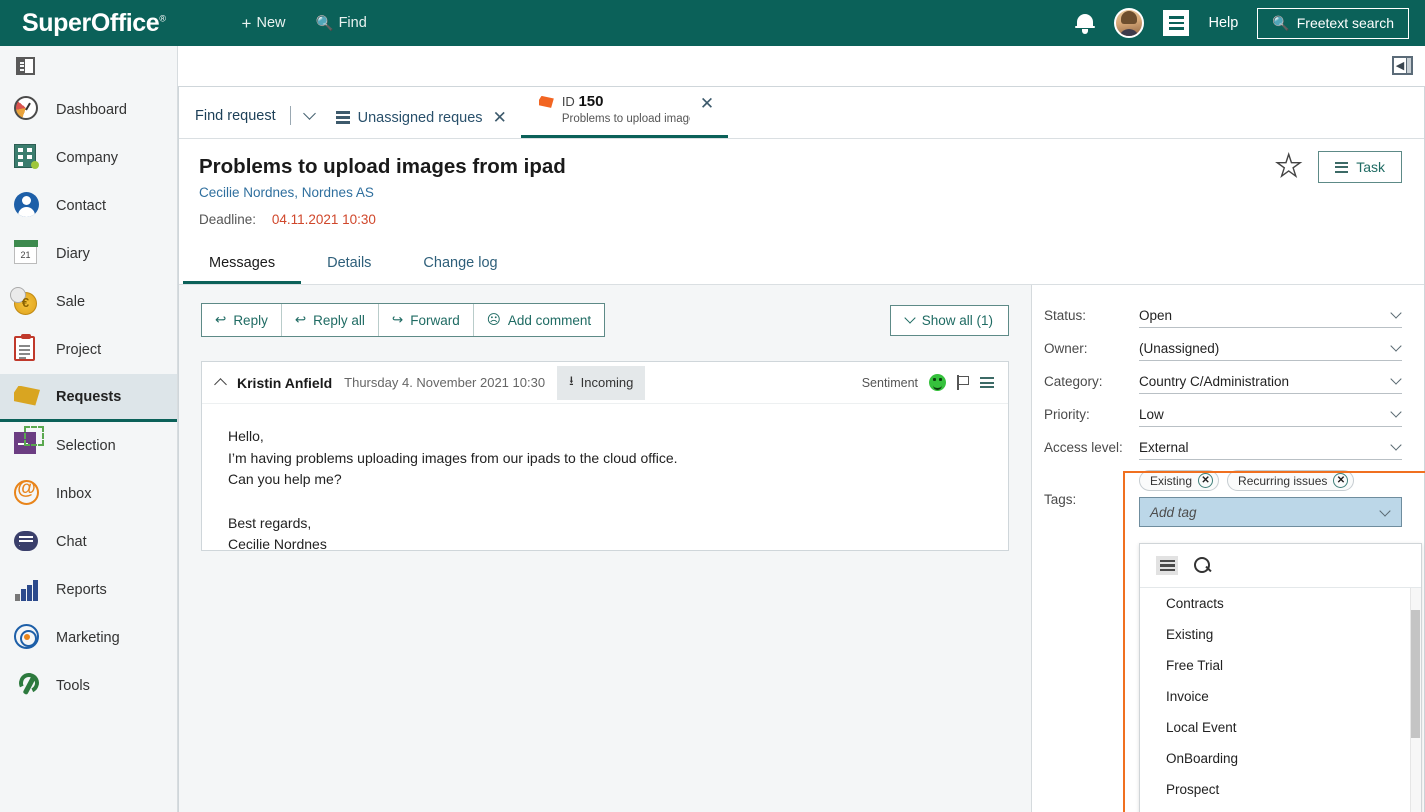 The width and height of the screenshot is (1425, 812). Describe the element at coordinates (1171, 480) in the screenshot. I see `tag-chip-label: Existing` at that location.